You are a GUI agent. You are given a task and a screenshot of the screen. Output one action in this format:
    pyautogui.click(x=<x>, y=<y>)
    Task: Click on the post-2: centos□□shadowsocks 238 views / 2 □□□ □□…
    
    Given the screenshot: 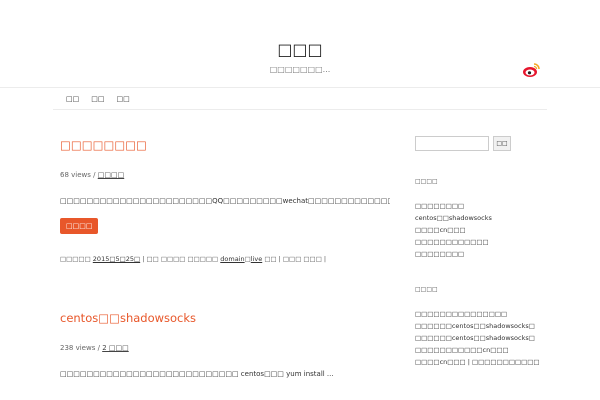 What is the action you would take?
    pyautogui.click(x=225, y=342)
    